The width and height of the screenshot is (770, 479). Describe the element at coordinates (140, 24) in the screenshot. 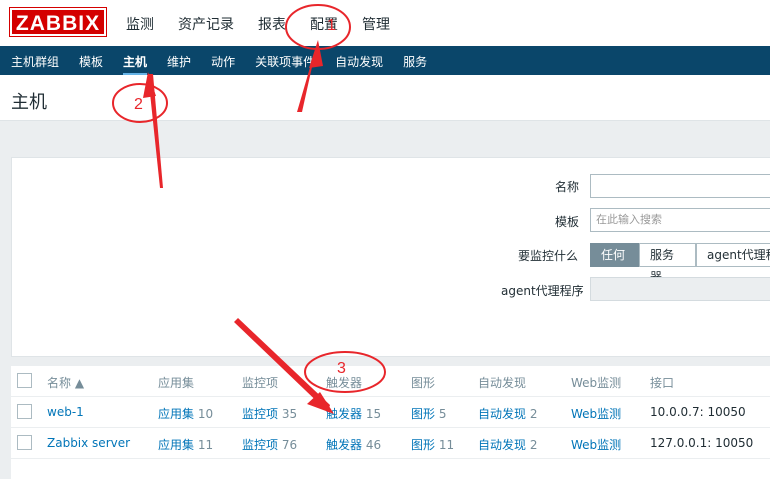

I see `main-nav-monitoring: 监测` at that location.